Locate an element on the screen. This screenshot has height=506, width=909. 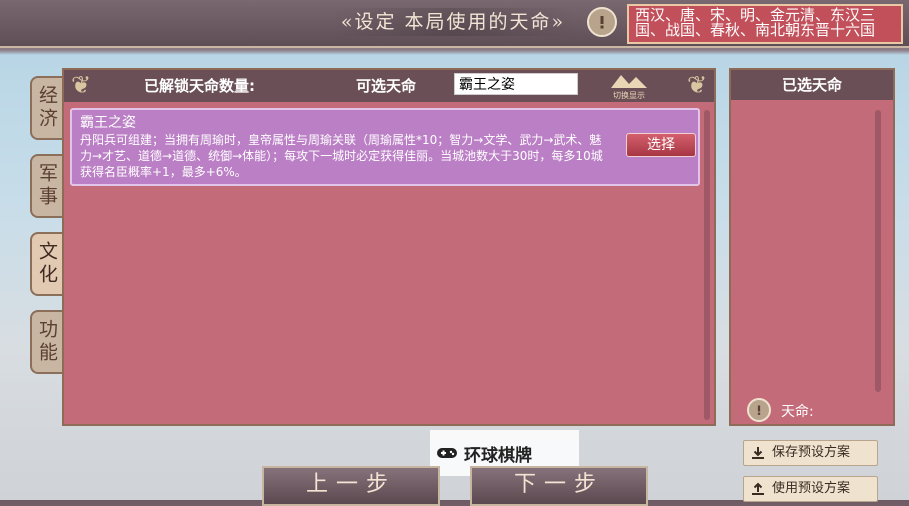
download-icon is located at coordinates (758, 453).